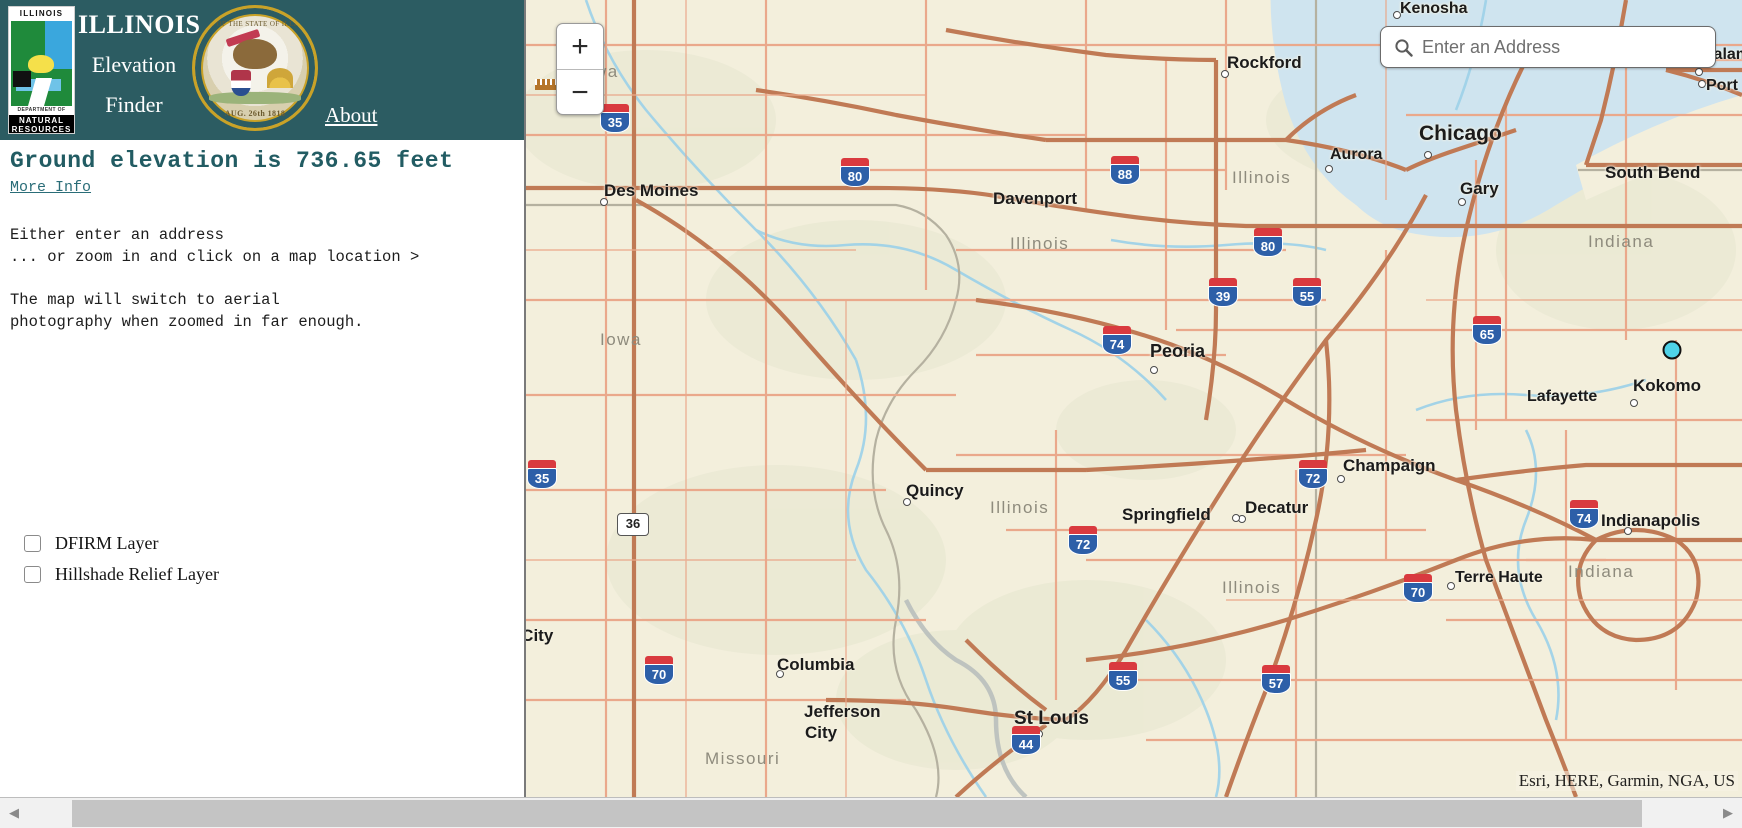 This screenshot has height=828, width=1742. What do you see at coordinates (50, 187) in the screenshot?
I see `more-info-link: More Info` at bounding box center [50, 187].